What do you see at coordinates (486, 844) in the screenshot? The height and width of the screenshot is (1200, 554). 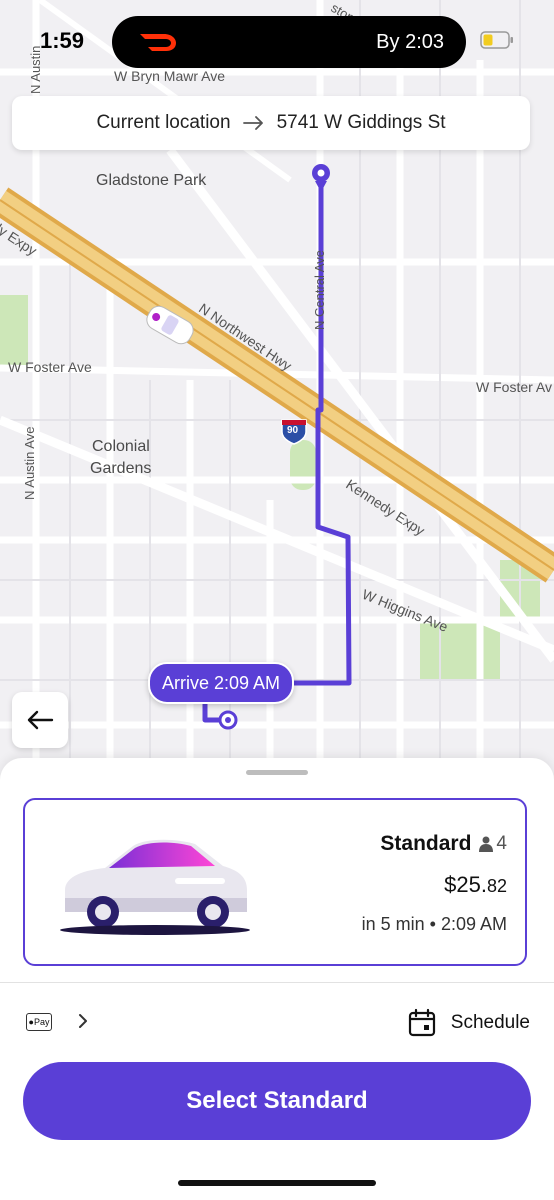 I see `person-icon` at bounding box center [486, 844].